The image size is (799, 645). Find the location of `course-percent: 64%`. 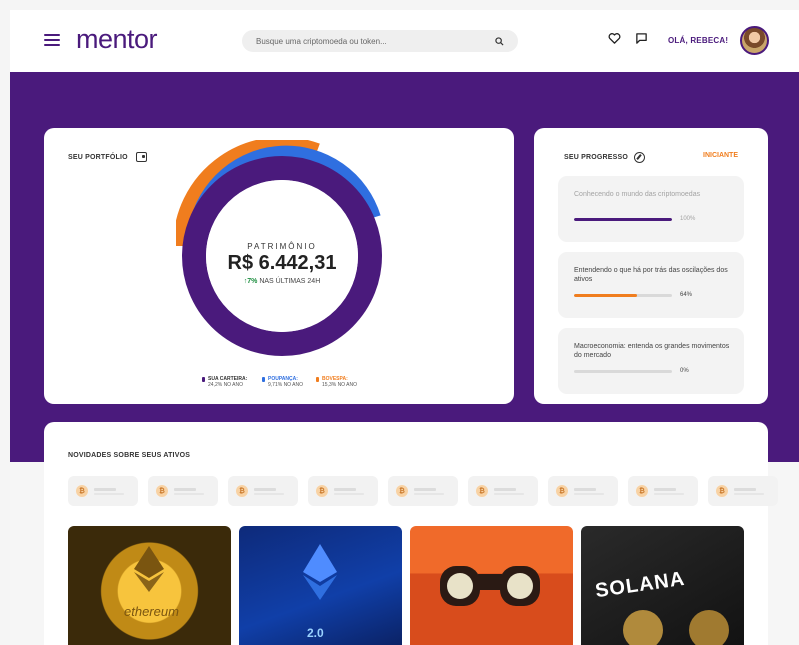

course-percent: 64% is located at coordinates (686, 295).